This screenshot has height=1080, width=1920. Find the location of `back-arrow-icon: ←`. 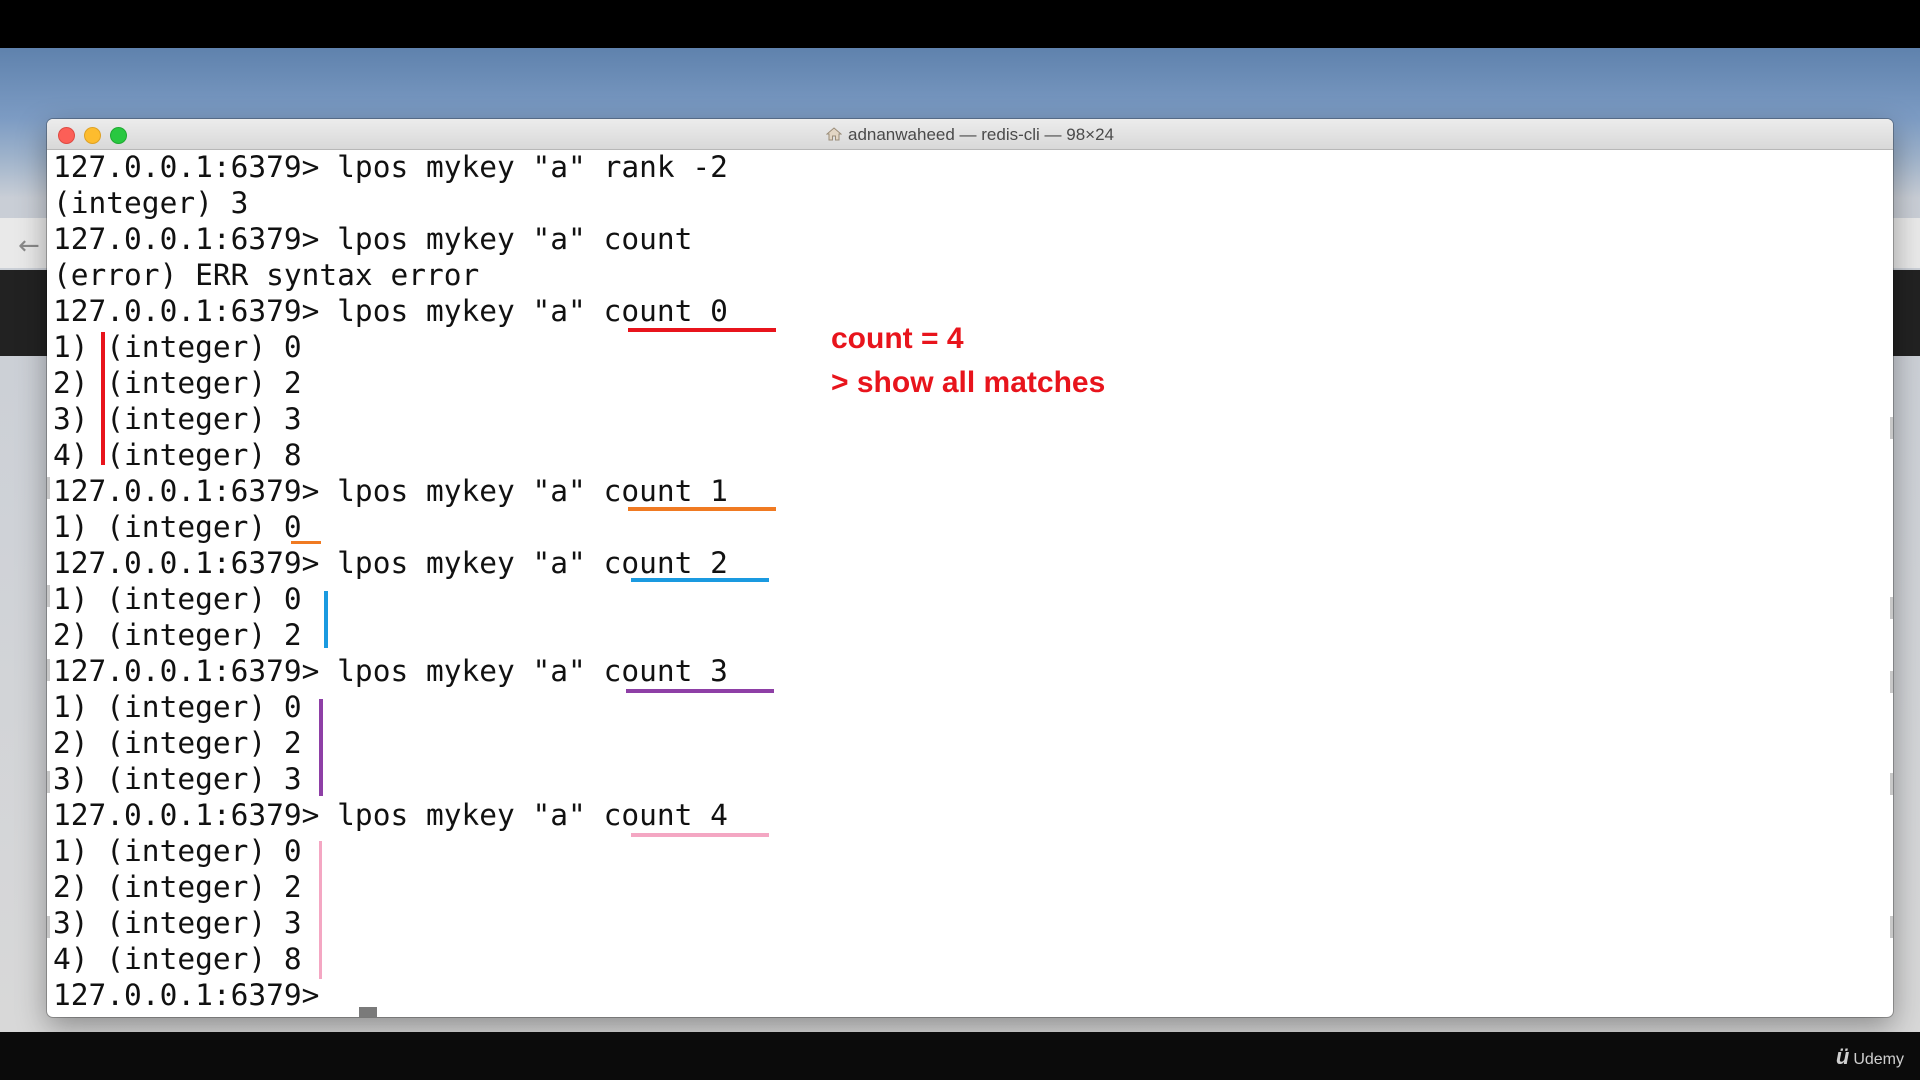

back-arrow-icon: ← is located at coordinates (29, 246).